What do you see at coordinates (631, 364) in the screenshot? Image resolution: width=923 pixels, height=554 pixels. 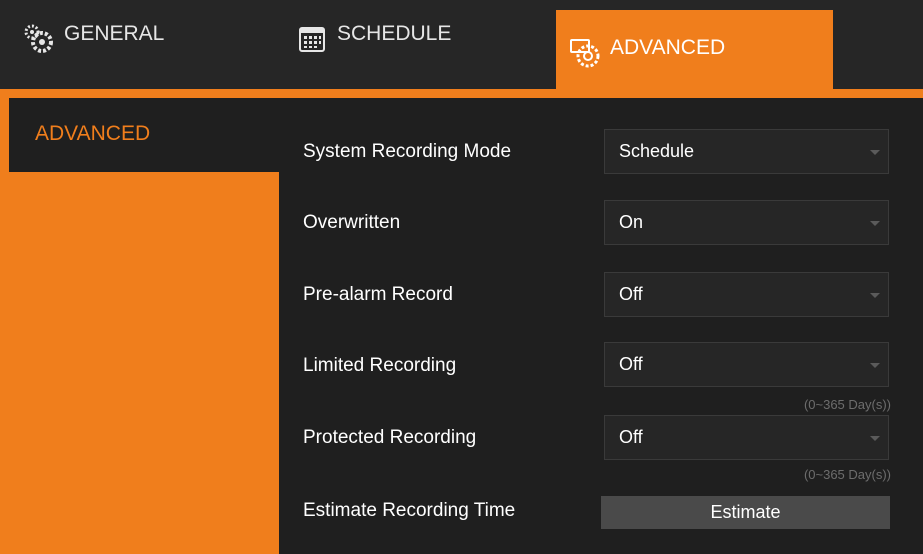 I see `limited-recording-value: Off` at bounding box center [631, 364].